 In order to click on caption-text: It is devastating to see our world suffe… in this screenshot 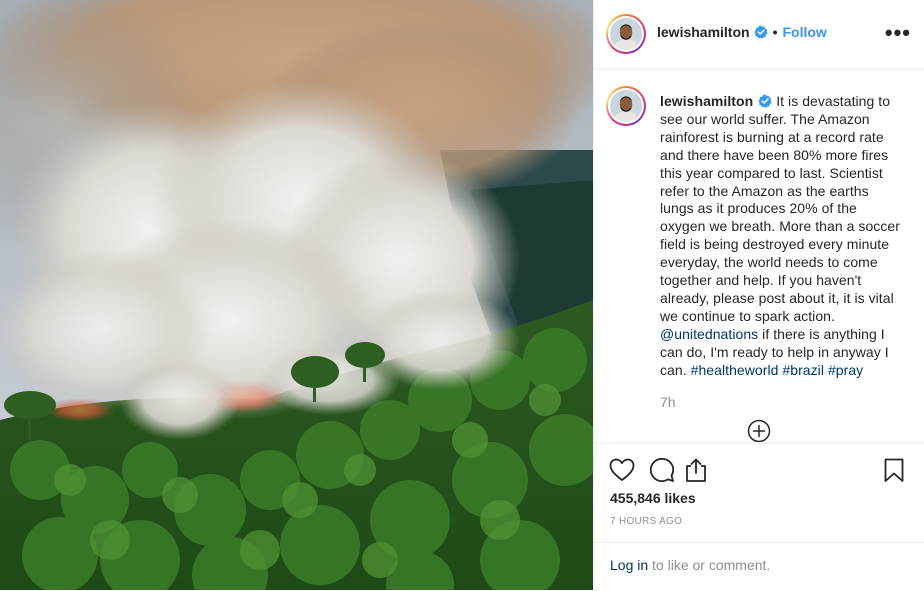, I will do `click(780, 208)`.